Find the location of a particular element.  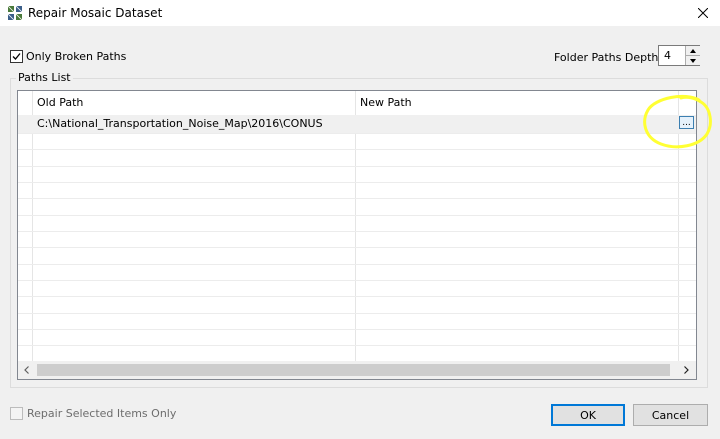

column-header-new-path: New Path is located at coordinates (517, 103).